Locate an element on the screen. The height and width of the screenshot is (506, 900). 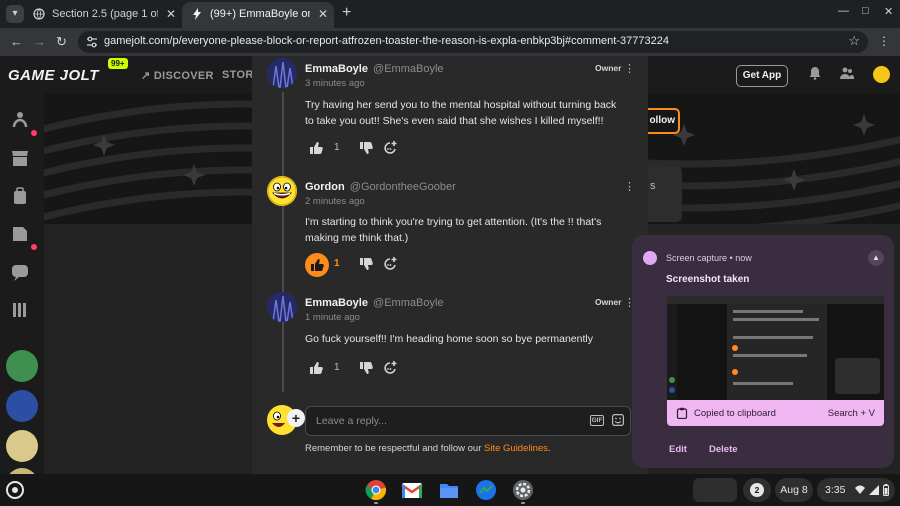
gamejolt-logo: GAME JOLT is located at coordinates (53, 75).